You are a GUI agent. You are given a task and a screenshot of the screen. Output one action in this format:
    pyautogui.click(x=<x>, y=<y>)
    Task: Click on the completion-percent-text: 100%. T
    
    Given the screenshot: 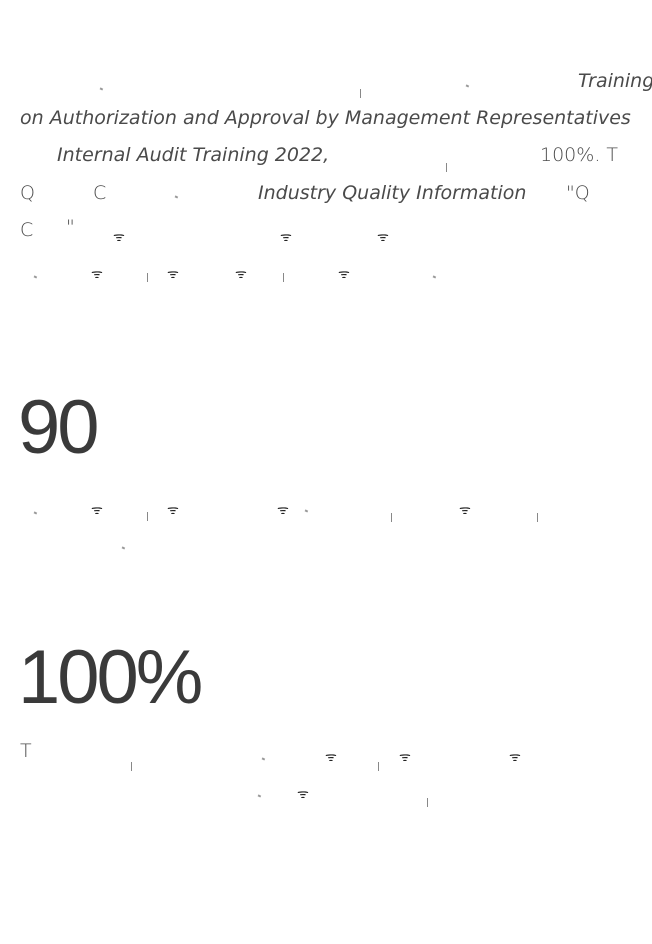 What is the action you would take?
    pyautogui.click(x=579, y=155)
    